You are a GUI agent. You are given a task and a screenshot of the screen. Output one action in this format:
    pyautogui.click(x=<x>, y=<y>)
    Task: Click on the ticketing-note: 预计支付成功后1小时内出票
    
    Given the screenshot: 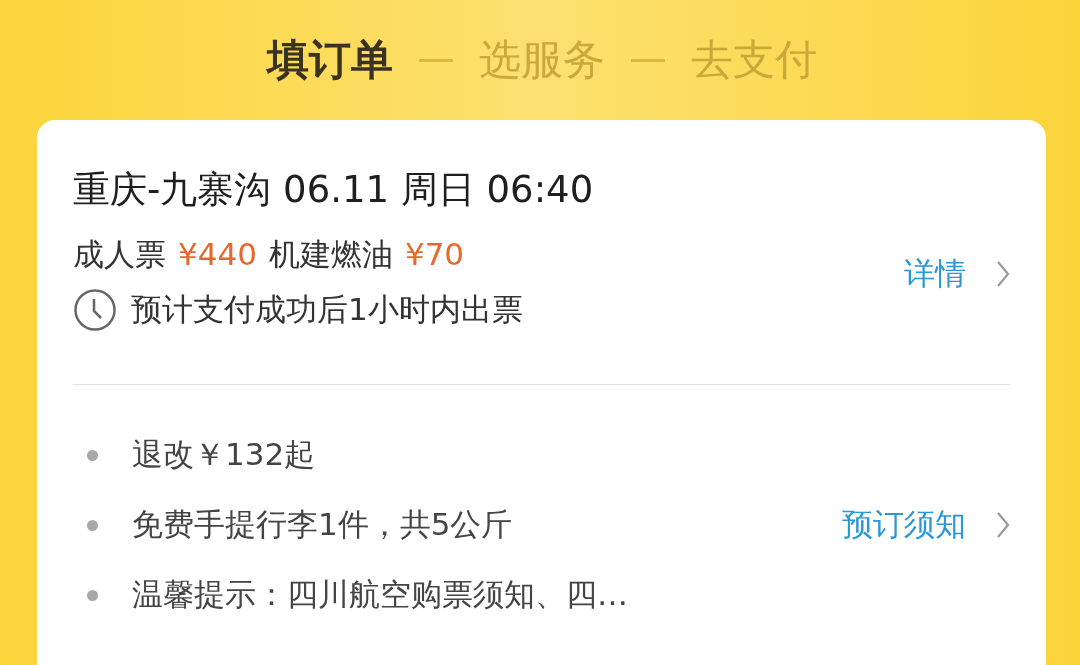 What is the action you would take?
    pyautogui.click(x=327, y=309)
    